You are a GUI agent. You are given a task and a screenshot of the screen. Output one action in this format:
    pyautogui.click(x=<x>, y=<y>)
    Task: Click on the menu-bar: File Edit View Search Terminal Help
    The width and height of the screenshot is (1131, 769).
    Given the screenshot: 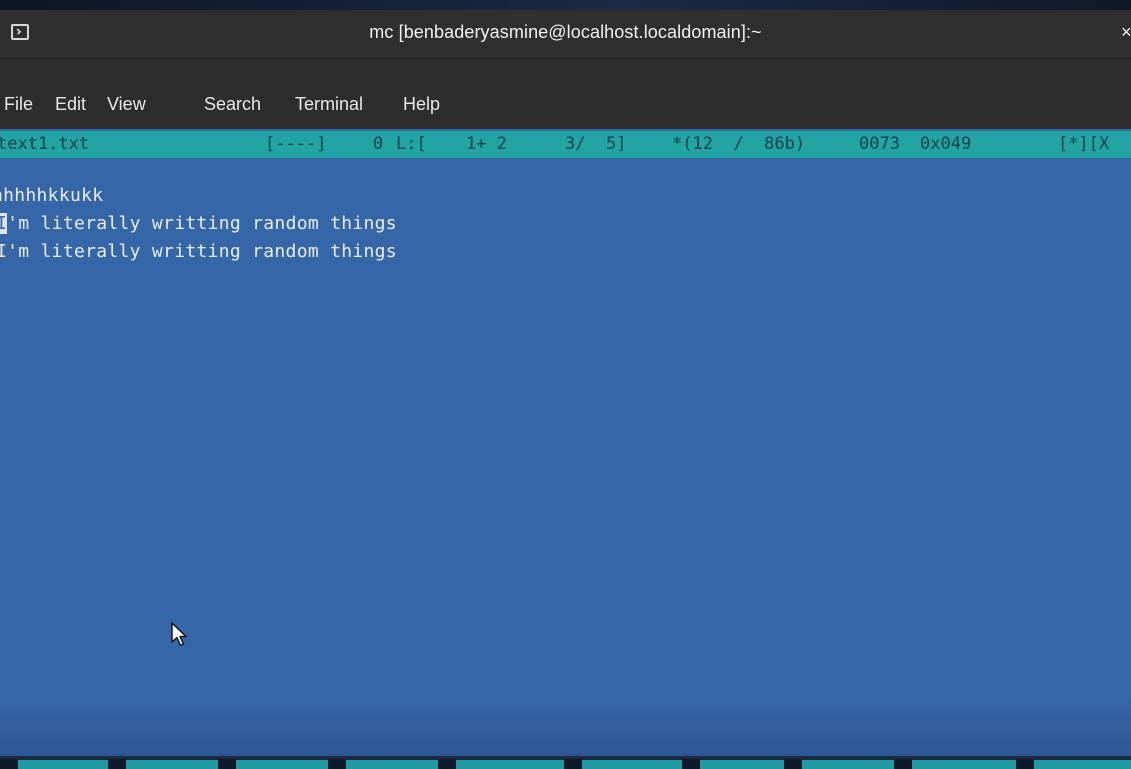 What is the action you would take?
    pyautogui.click(x=565, y=94)
    